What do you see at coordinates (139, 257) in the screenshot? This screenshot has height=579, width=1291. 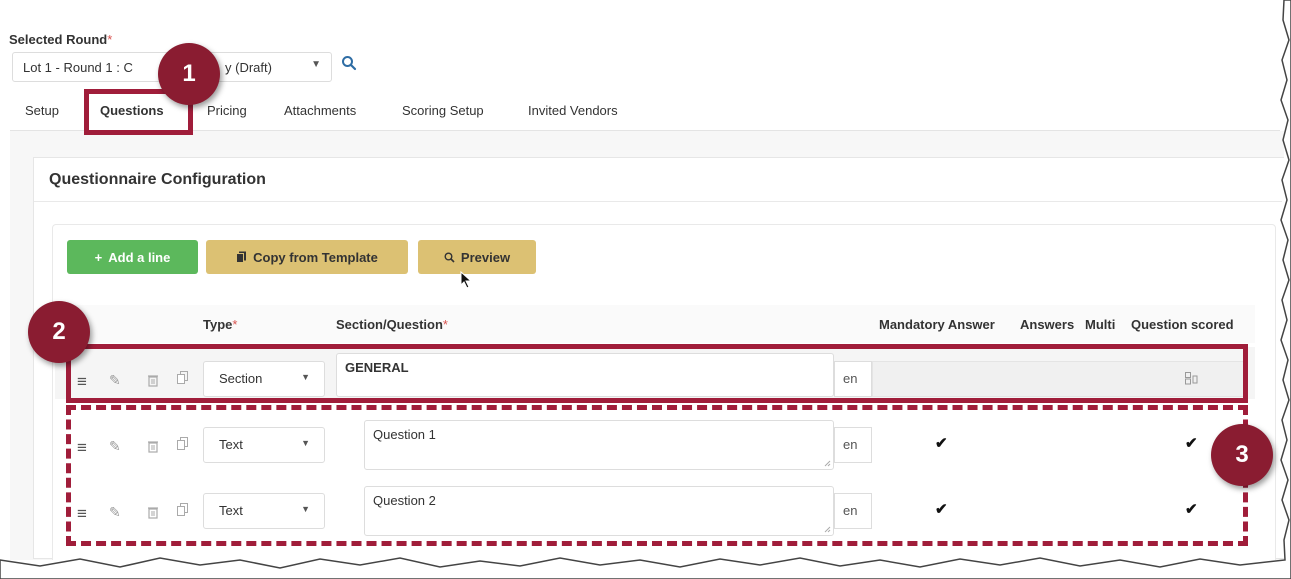 I see `add-line-label: Add a line` at bounding box center [139, 257].